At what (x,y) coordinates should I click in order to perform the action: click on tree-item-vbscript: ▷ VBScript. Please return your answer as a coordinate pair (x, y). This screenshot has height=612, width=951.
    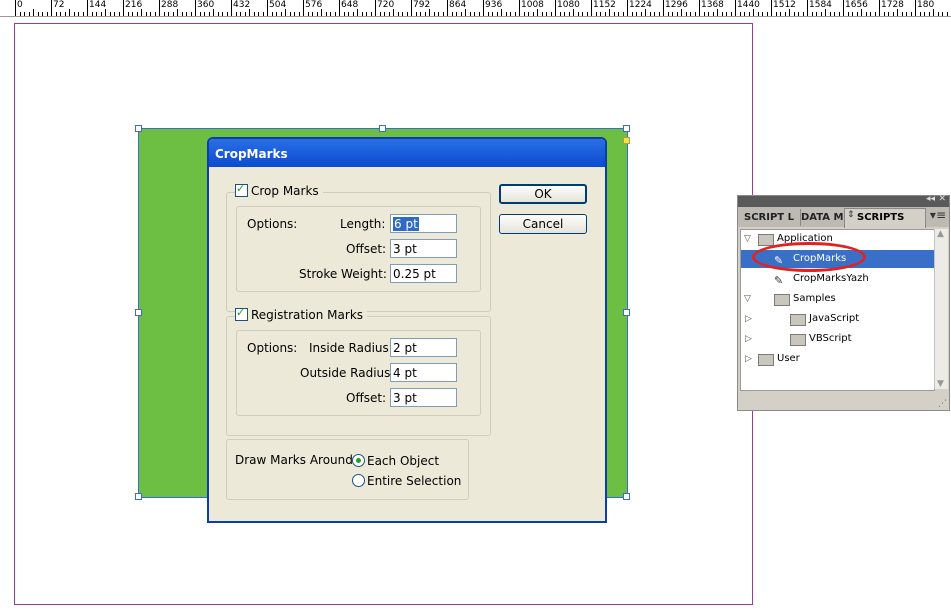
    Looking at the image, I should click on (837, 339).